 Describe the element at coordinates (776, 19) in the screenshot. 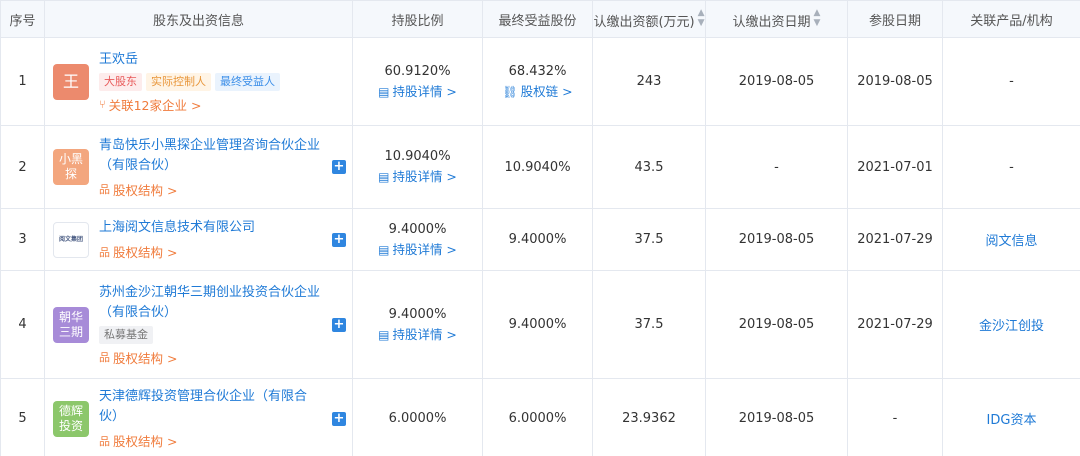

I see `col-date: 认缴出资日期▲ ▼` at that location.